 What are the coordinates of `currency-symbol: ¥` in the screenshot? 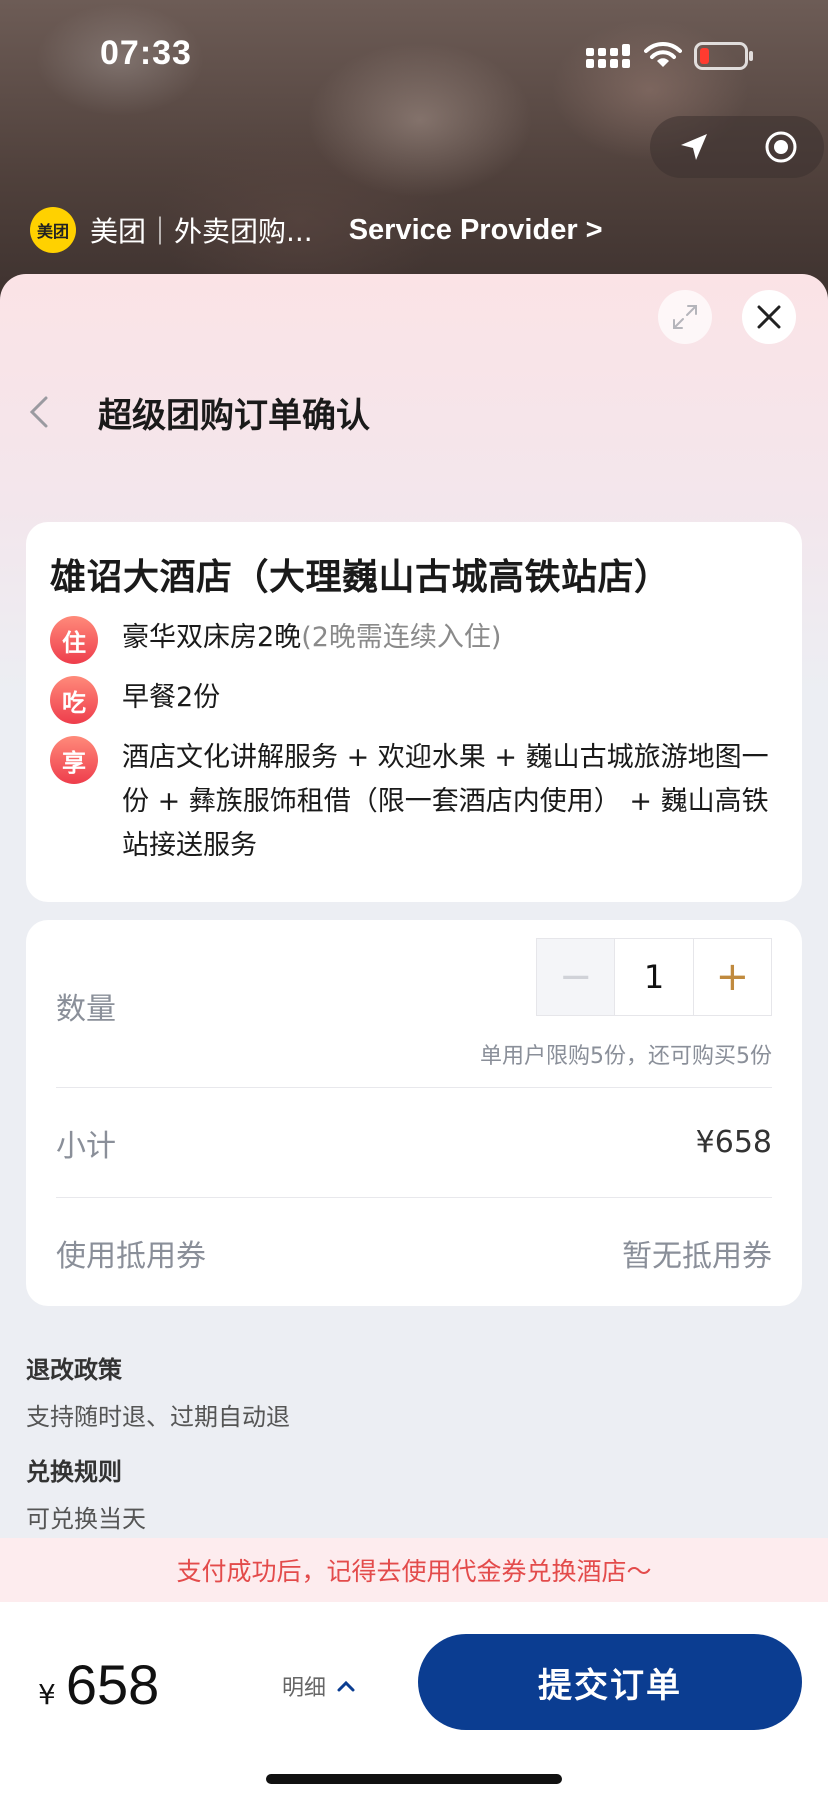 It's located at (47, 1694).